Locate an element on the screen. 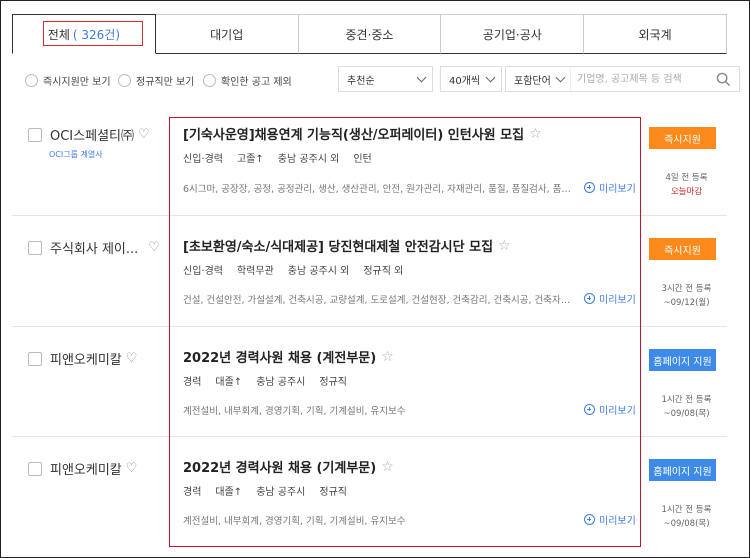  tab-label: 공기업·공사 is located at coordinates (512, 34).